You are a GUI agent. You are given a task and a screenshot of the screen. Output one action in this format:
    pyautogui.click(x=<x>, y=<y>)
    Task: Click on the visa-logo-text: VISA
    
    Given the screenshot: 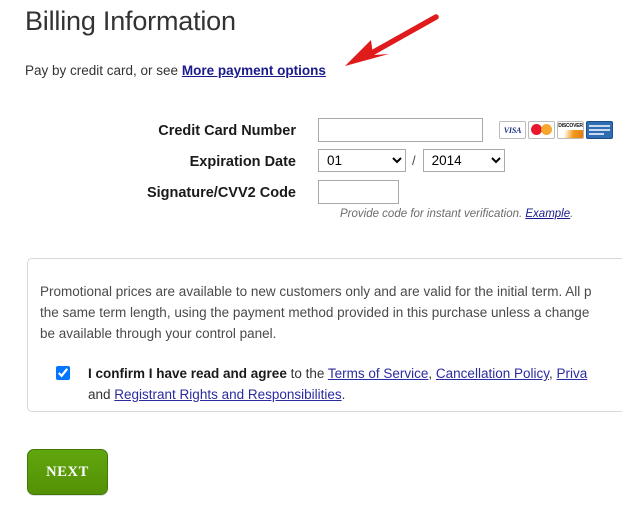 What is the action you would take?
    pyautogui.click(x=512, y=130)
    